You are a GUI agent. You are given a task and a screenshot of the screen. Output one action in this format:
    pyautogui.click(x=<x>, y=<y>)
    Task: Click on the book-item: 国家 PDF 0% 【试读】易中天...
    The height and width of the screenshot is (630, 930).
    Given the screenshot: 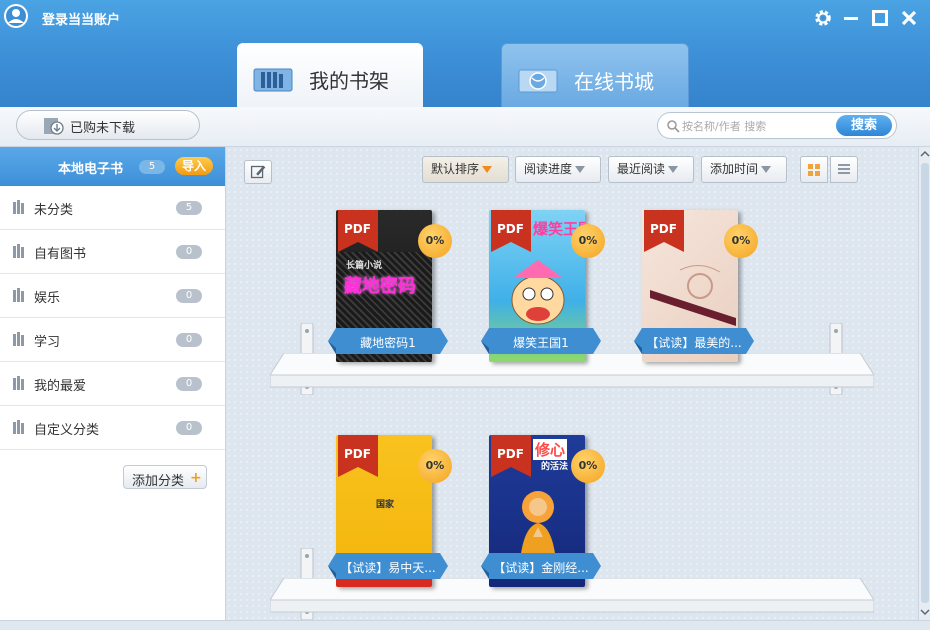 What is the action you would take?
    pyautogui.click(x=390, y=511)
    